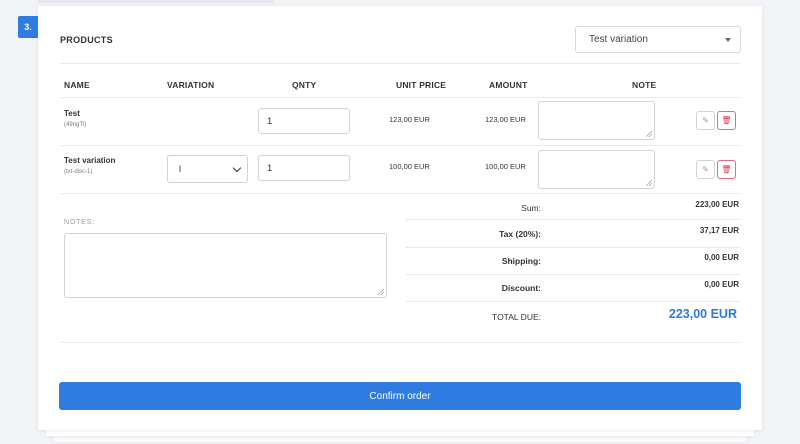  What do you see at coordinates (304, 85) in the screenshot?
I see `header-qnty: QNTY` at bounding box center [304, 85].